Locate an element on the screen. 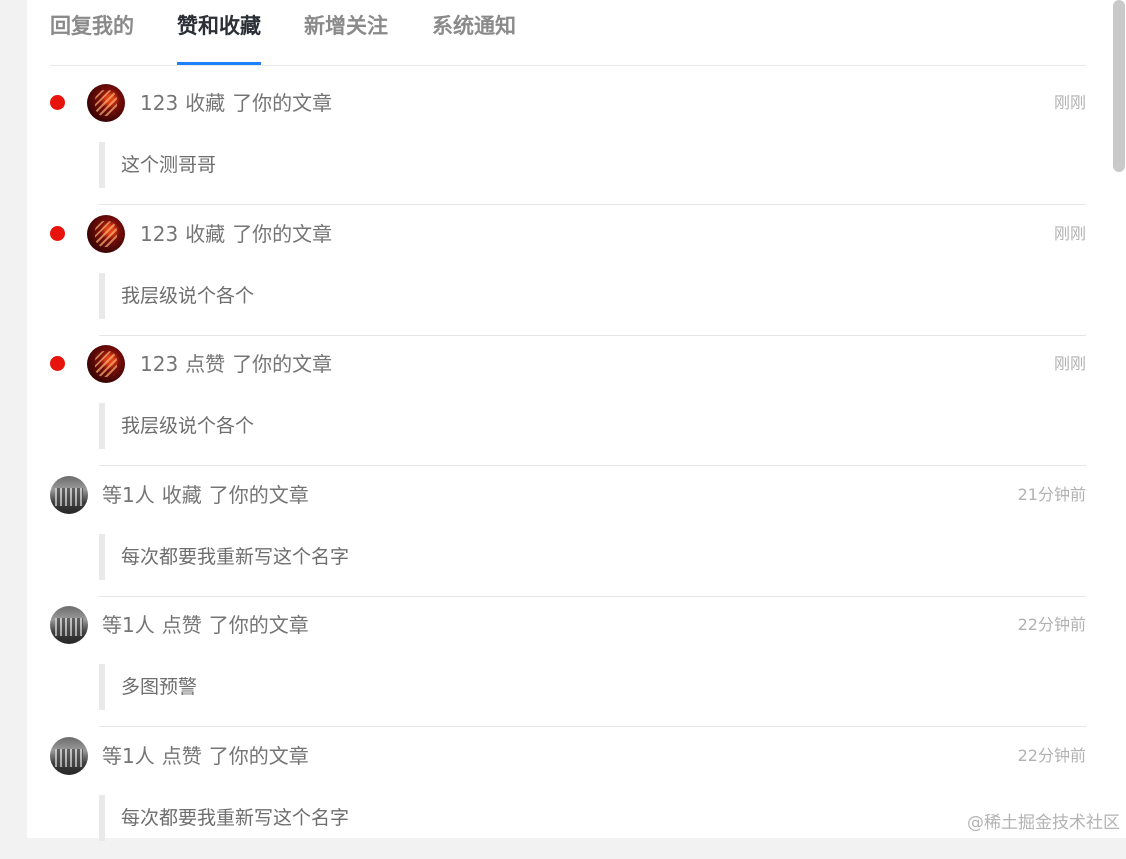 Image resolution: width=1126 pixels, height=859 pixels. tab-likes-favorites: 赞和收藏 is located at coordinates (219, 37).